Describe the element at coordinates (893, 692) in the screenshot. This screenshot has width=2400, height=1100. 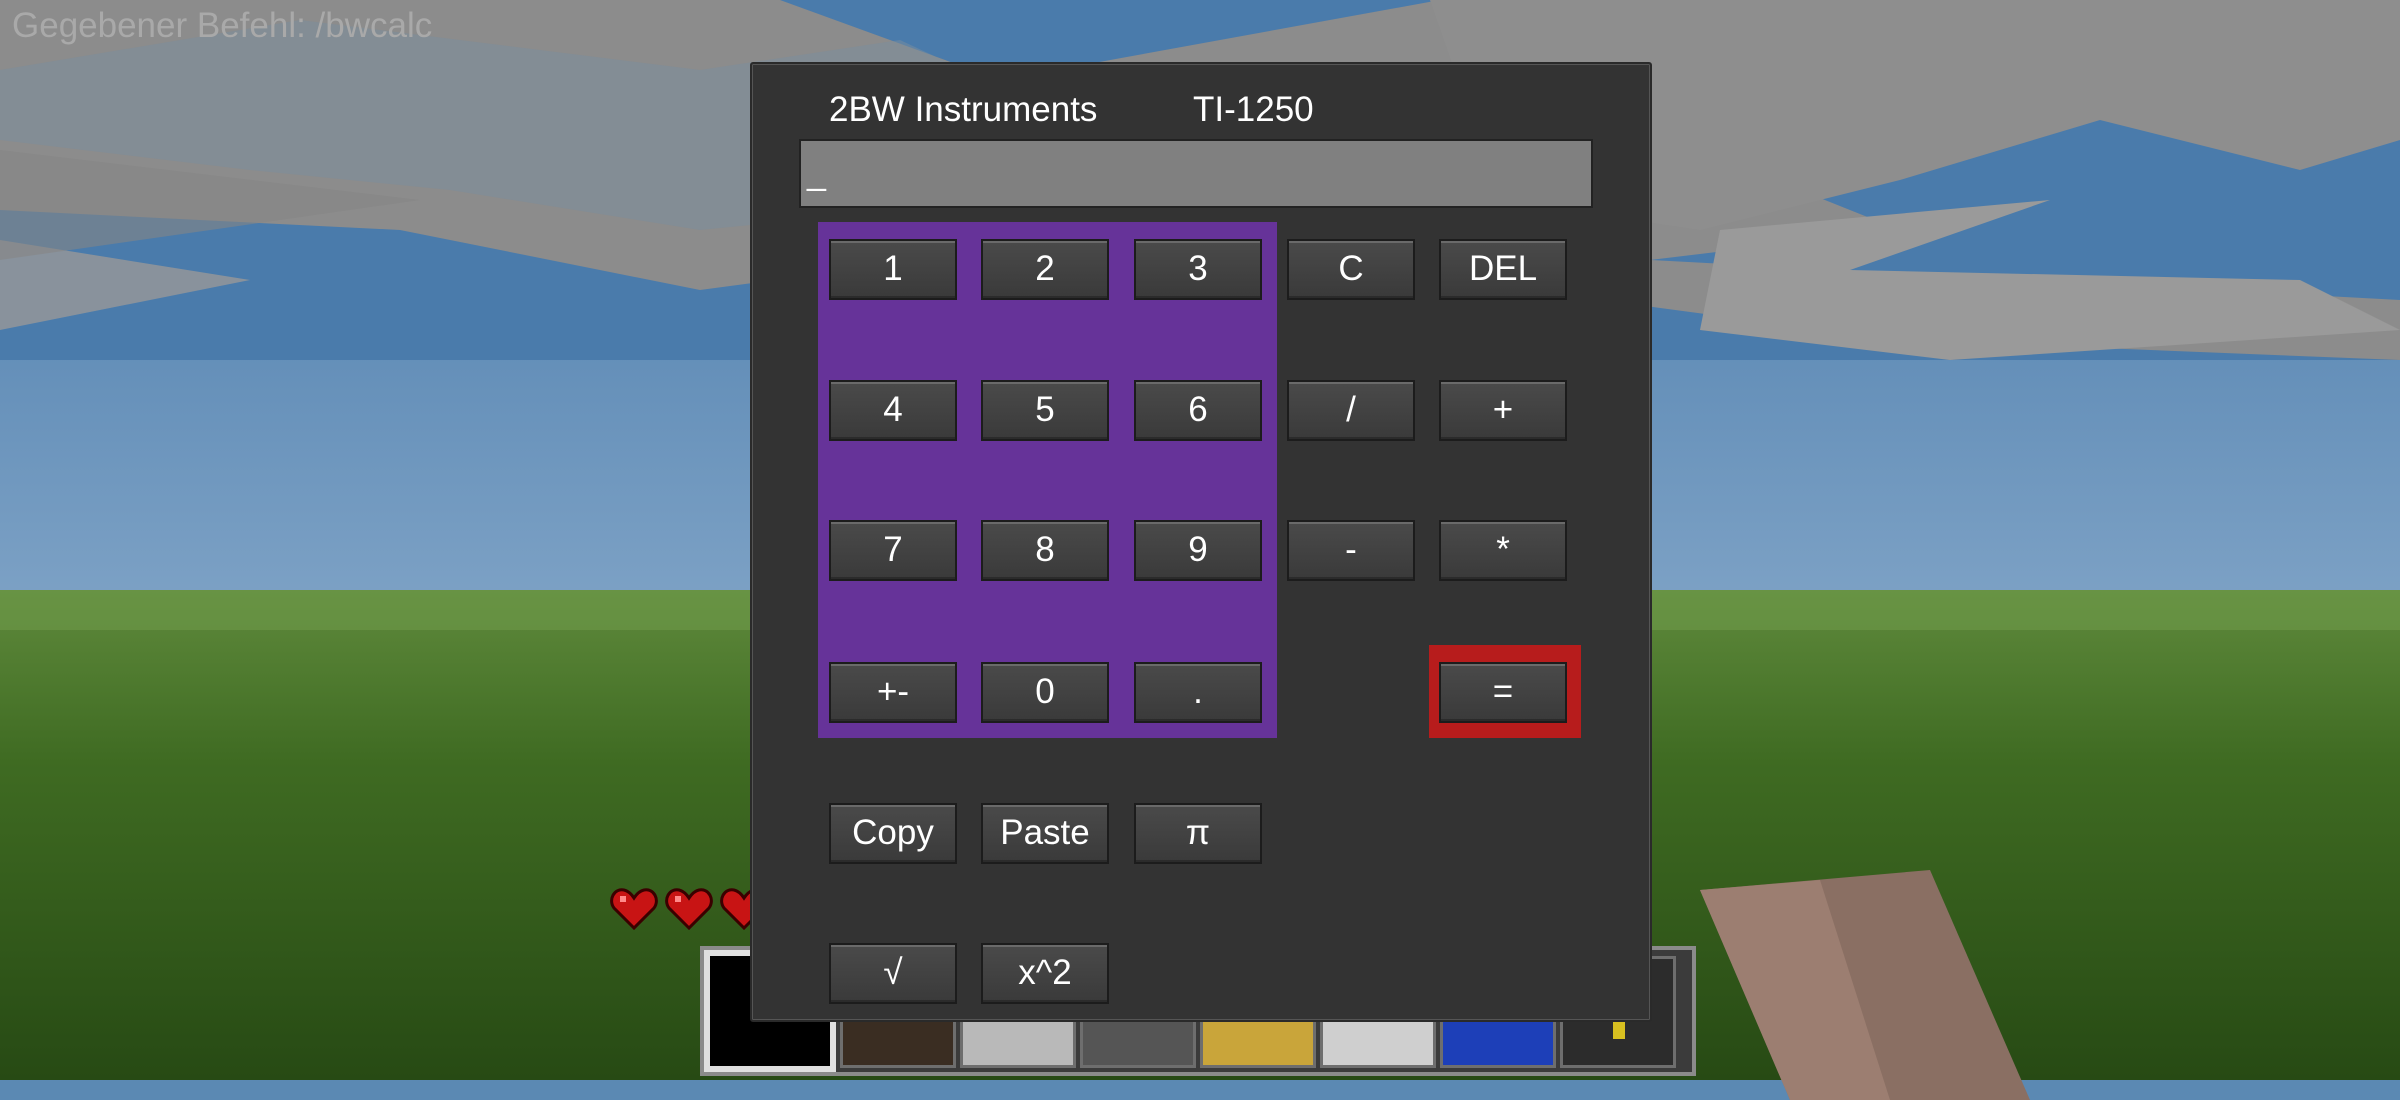
I see `plus-minus-button: +-` at that location.